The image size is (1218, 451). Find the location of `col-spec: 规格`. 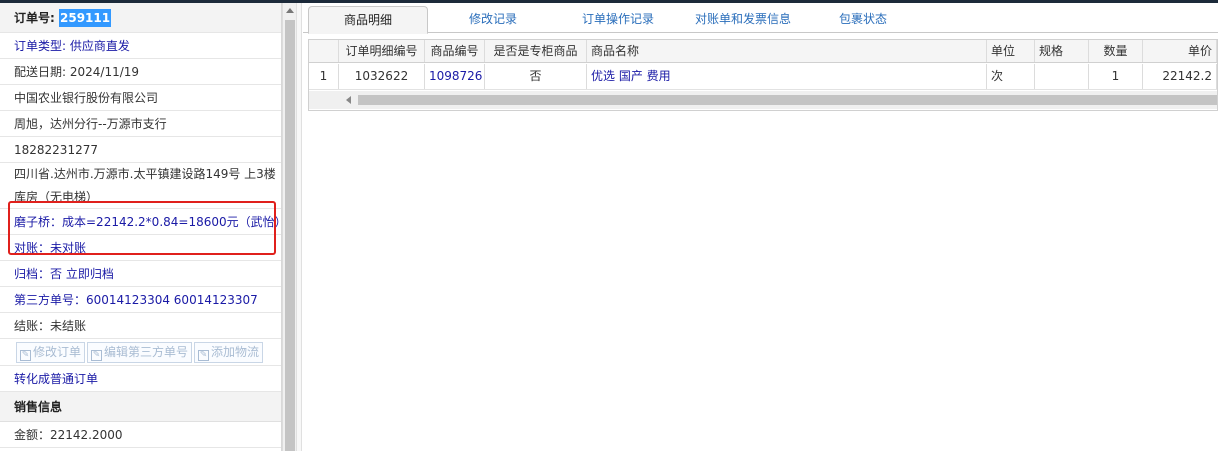

col-spec: 规格 is located at coordinates (1062, 51).